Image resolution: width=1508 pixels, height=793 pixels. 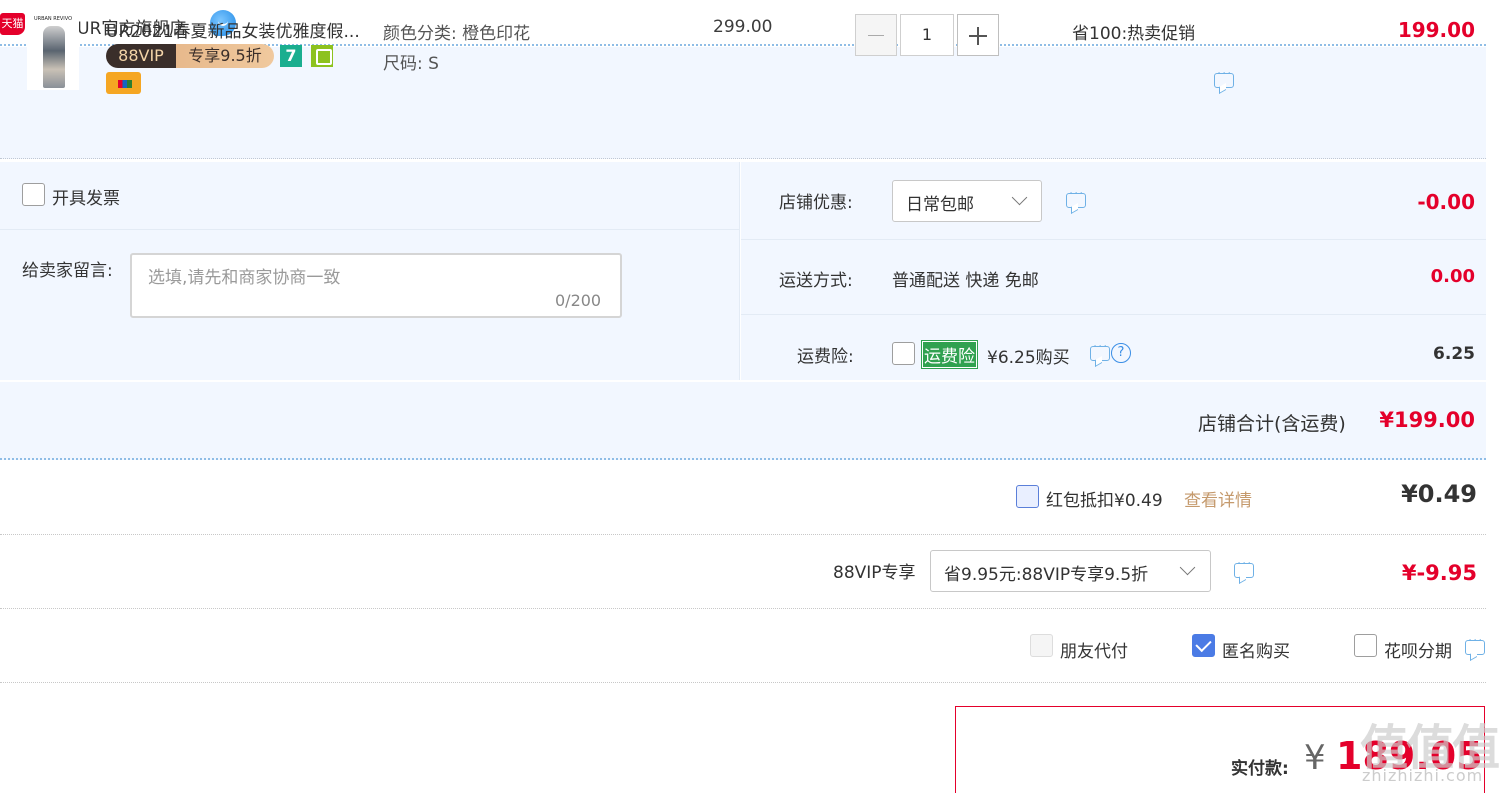 I want to click on red-packet-checkbox, so click(x=1027, y=496).